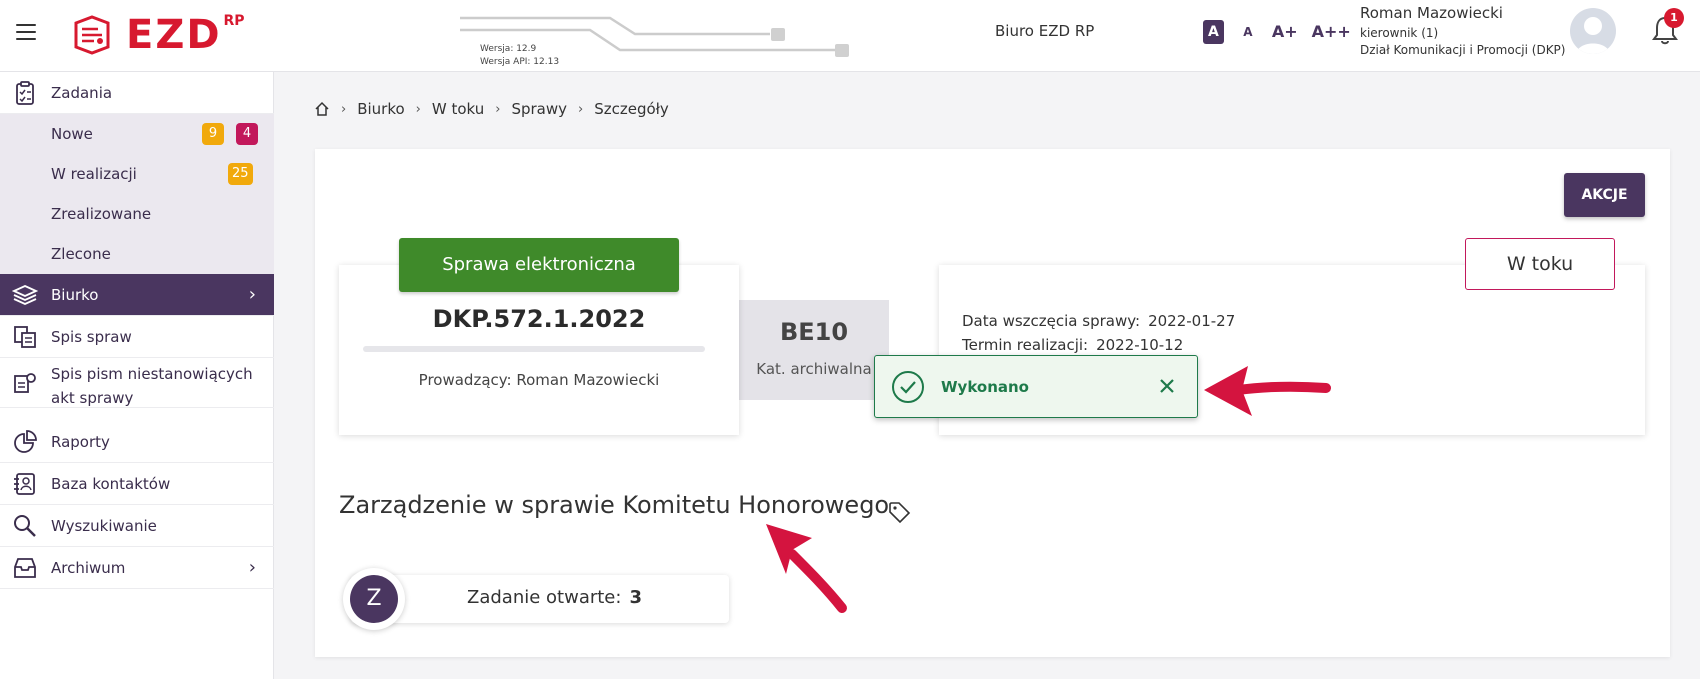  What do you see at coordinates (380, 109) in the screenshot?
I see `breadcrumb-item-biurko: Biurko` at bounding box center [380, 109].